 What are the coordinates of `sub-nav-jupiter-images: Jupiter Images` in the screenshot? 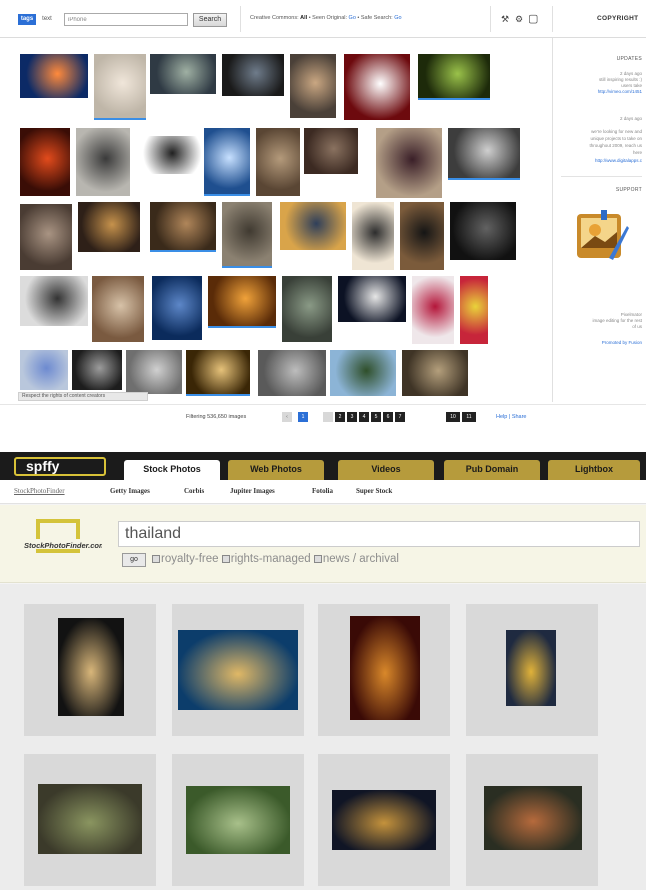 It's located at (252, 491).